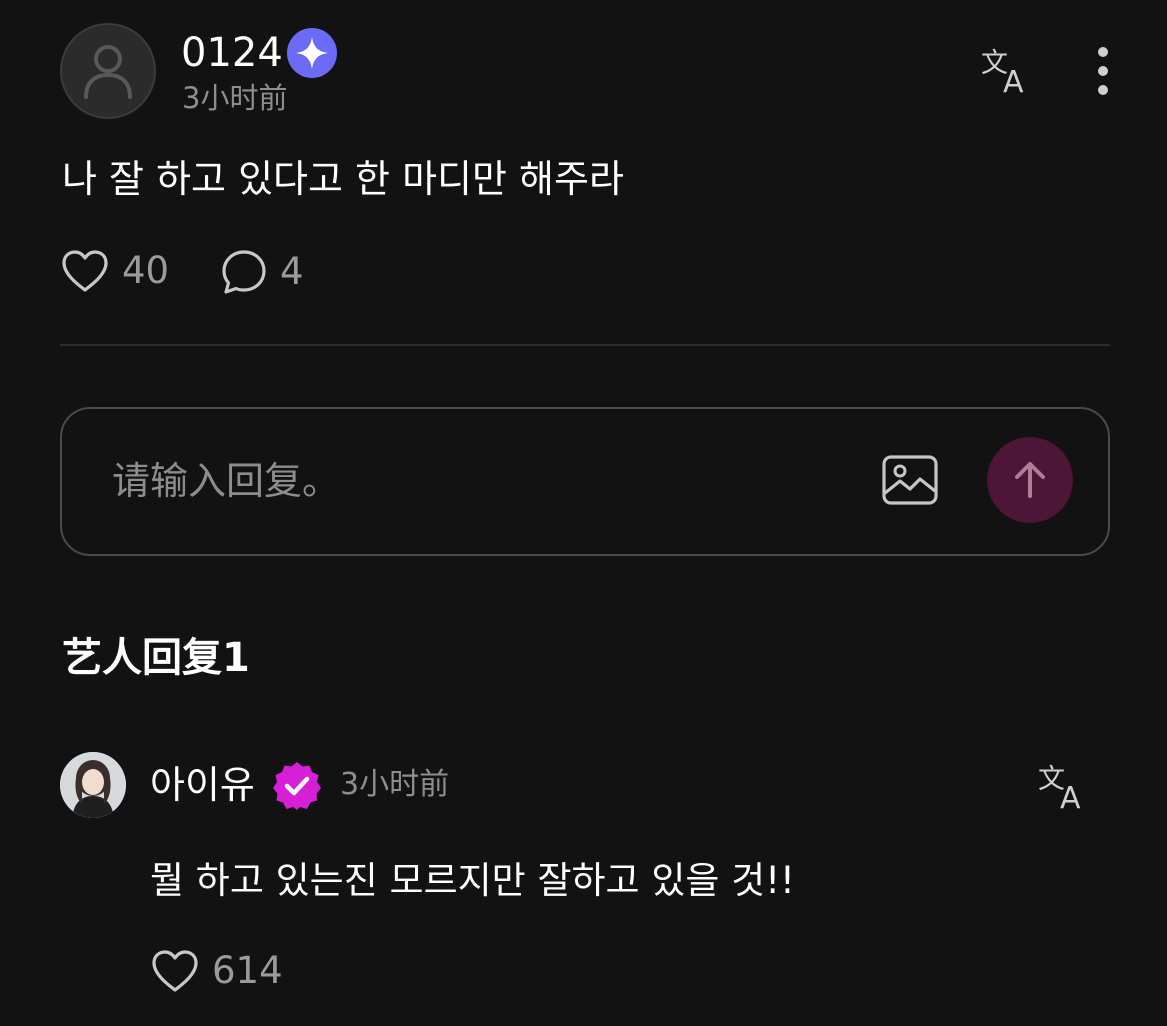  Describe the element at coordinates (114, 271) in the screenshot. I see `like-button: 40` at that location.